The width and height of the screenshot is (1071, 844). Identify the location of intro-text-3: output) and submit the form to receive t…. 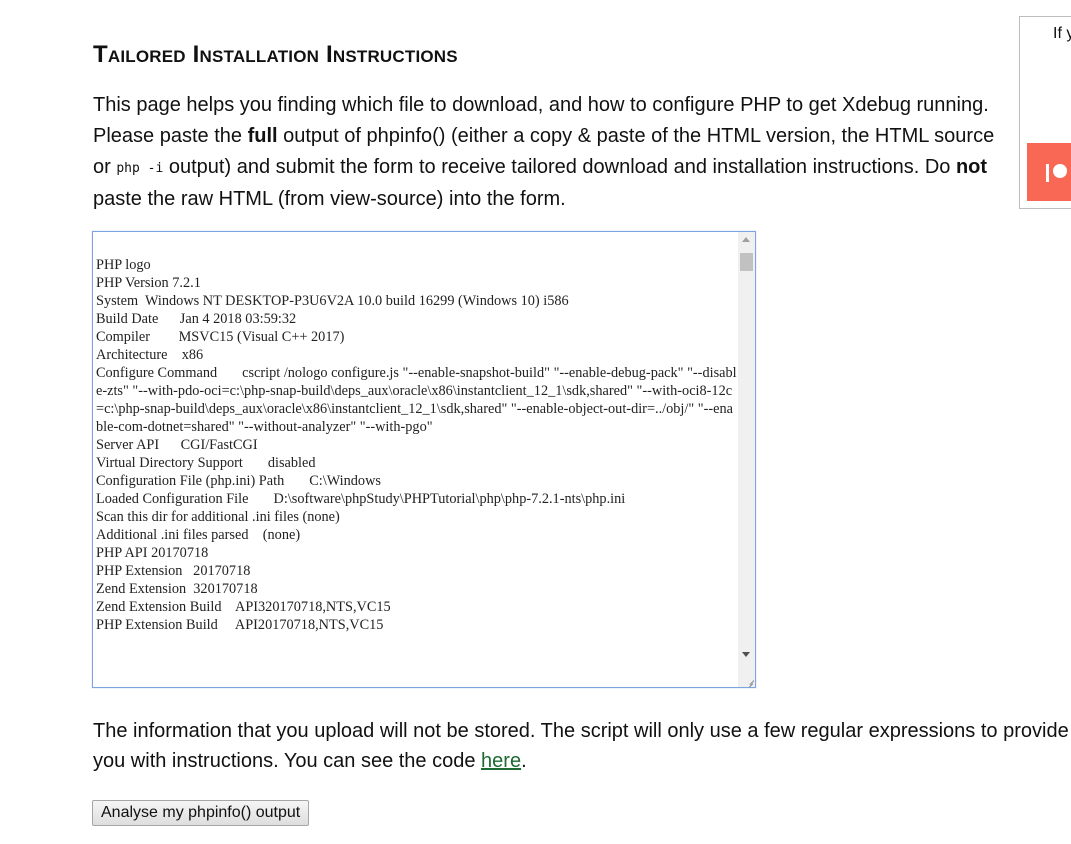
(559, 167).